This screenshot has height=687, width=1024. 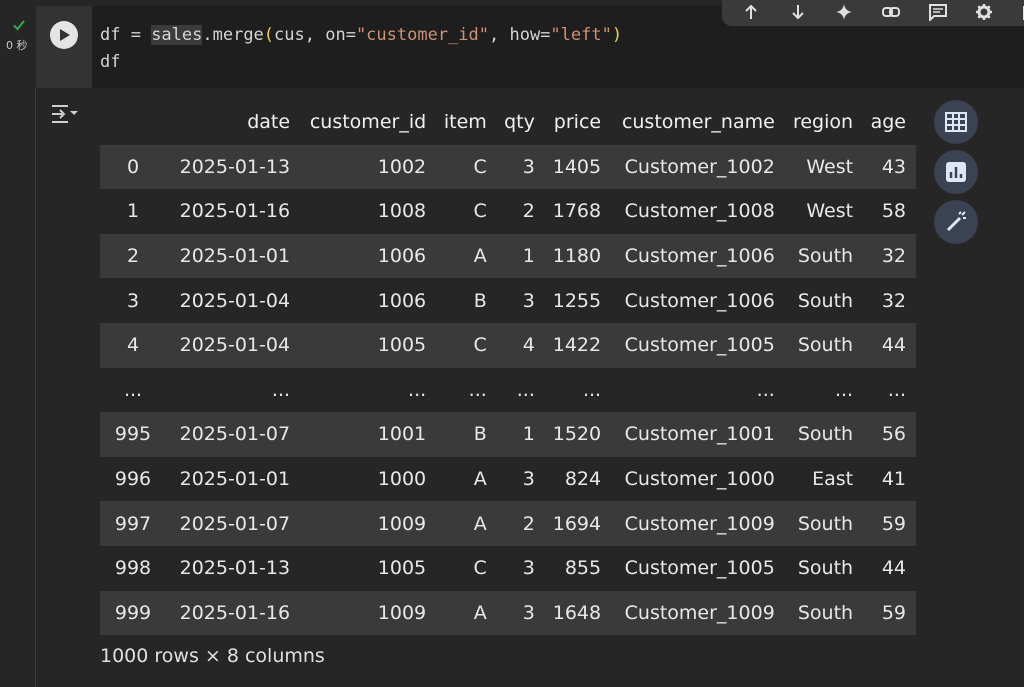 What do you see at coordinates (64, 114) in the screenshot?
I see `output-toggle-icon` at bounding box center [64, 114].